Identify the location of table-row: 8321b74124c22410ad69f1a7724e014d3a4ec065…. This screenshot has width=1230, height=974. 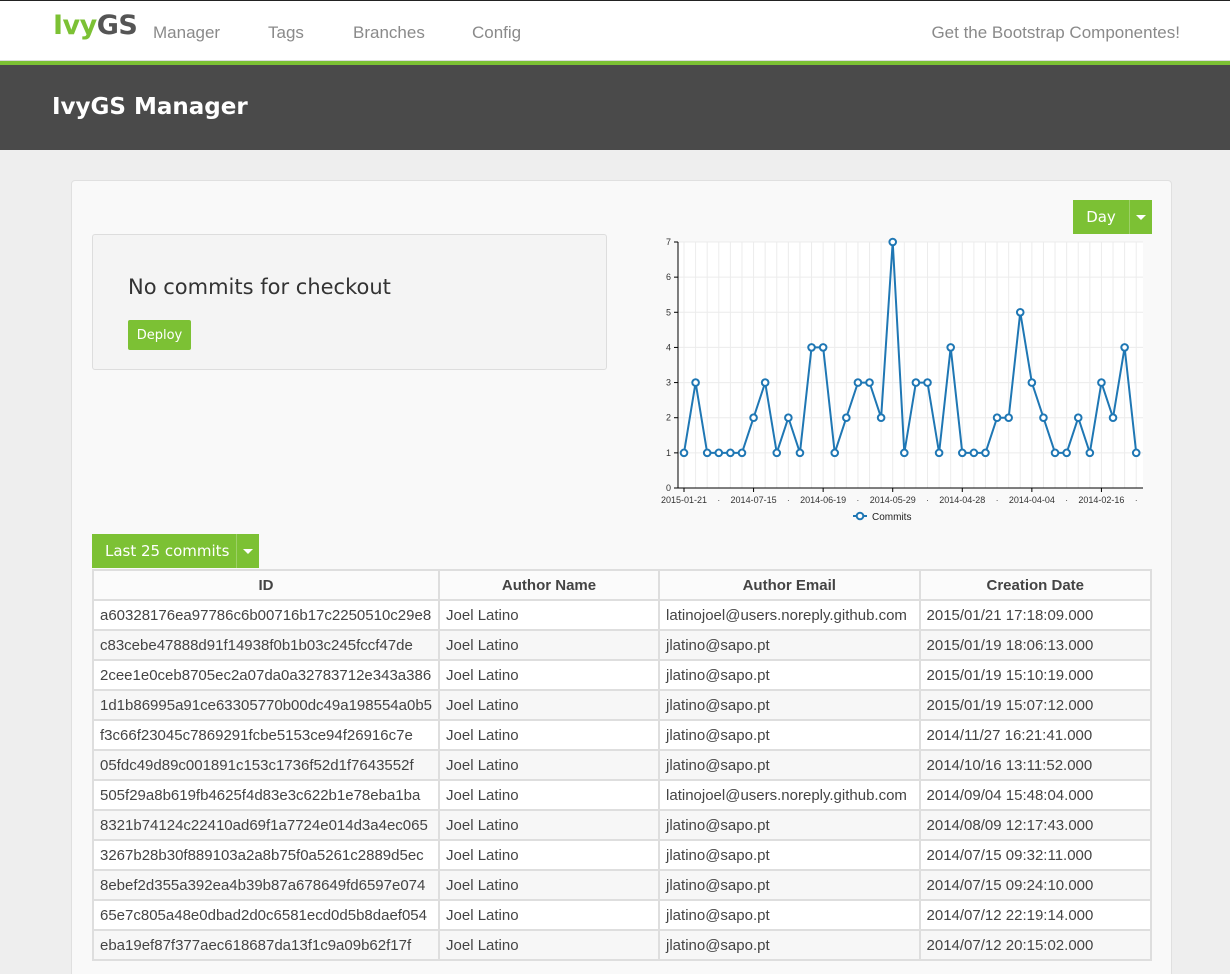
(622, 825).